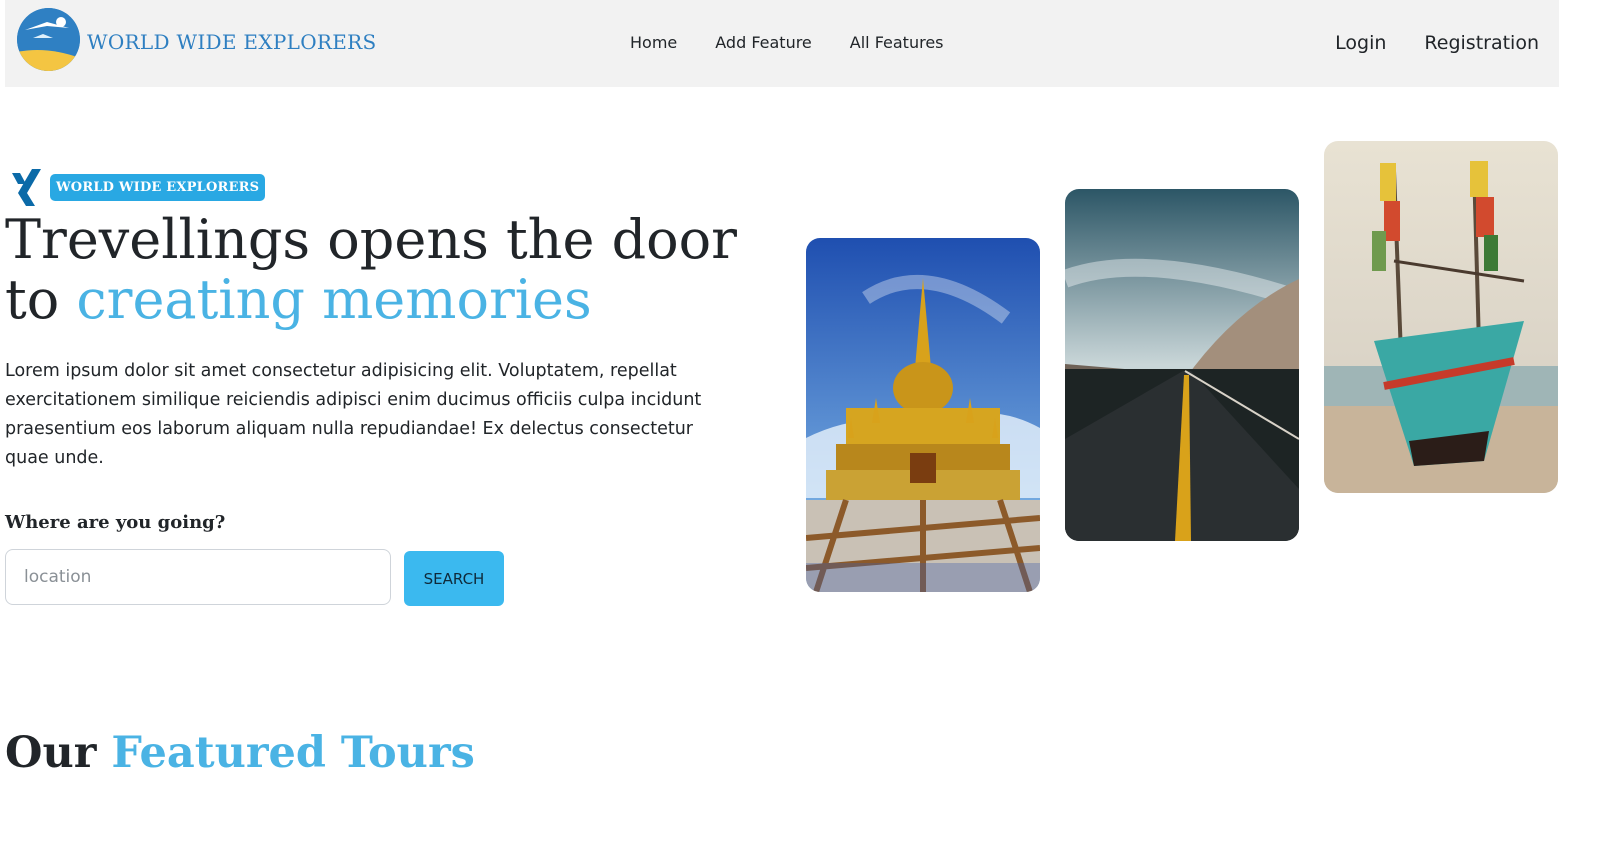  I want to click on hero-badge: WORLD WIDE EXPLORERS, so click(138, 187).